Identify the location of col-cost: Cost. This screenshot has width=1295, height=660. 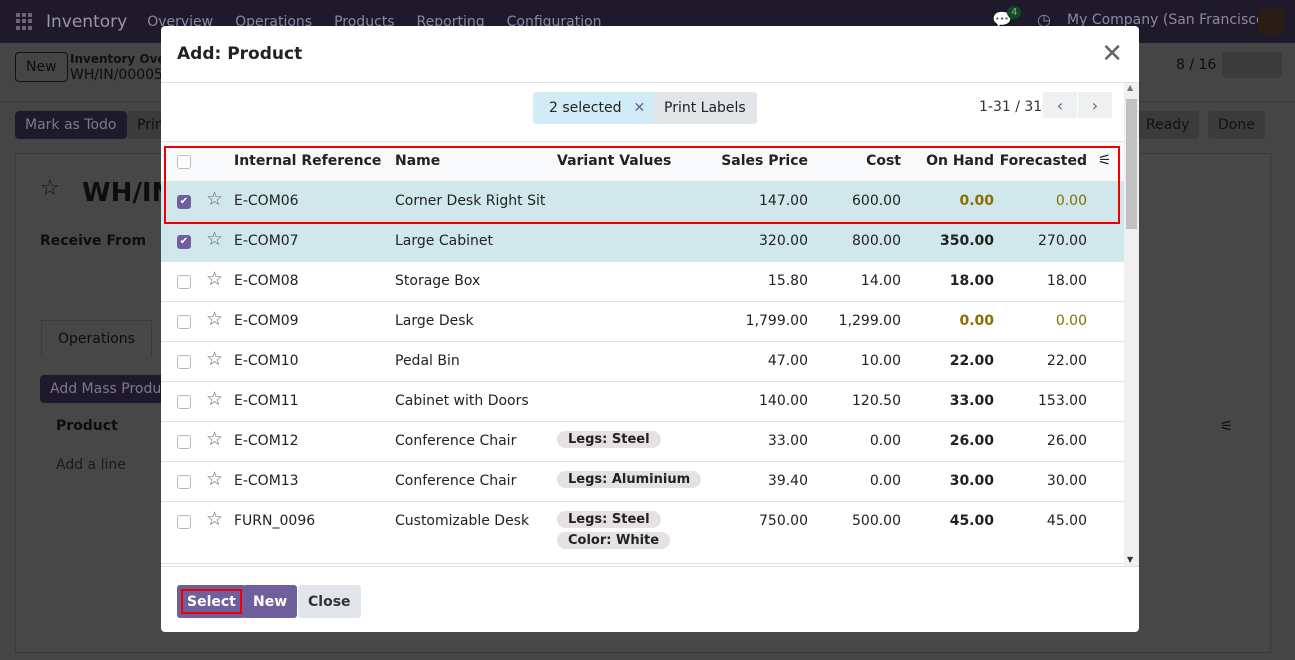
(883, 161).